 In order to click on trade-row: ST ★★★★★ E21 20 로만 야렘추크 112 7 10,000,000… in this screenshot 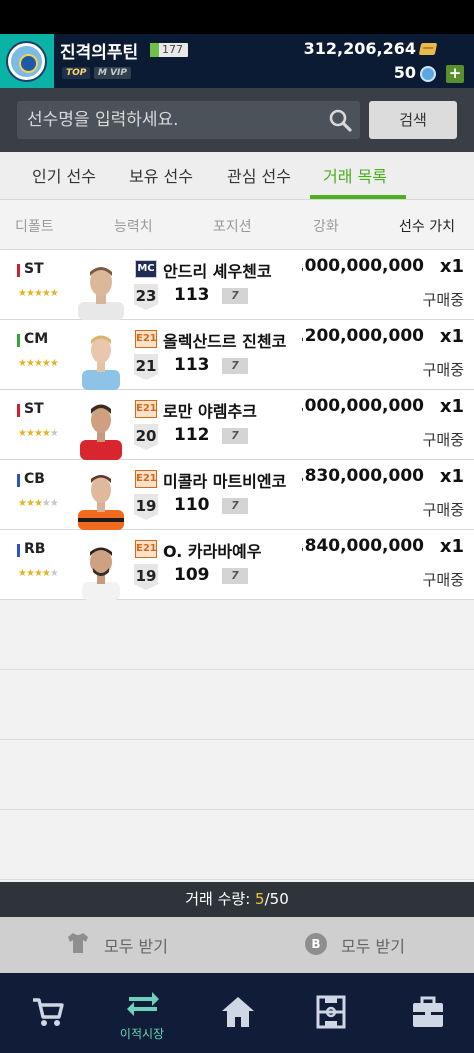, I will do `click(237, 425)`.